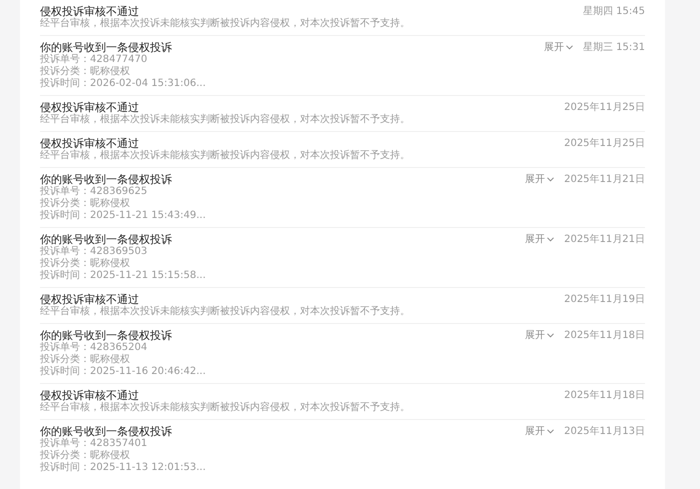 This screenshot has height=489, width=700. Describe the element at coordinates (119, 443) in the screenshot. I see `field-value: 428357401` at that location.